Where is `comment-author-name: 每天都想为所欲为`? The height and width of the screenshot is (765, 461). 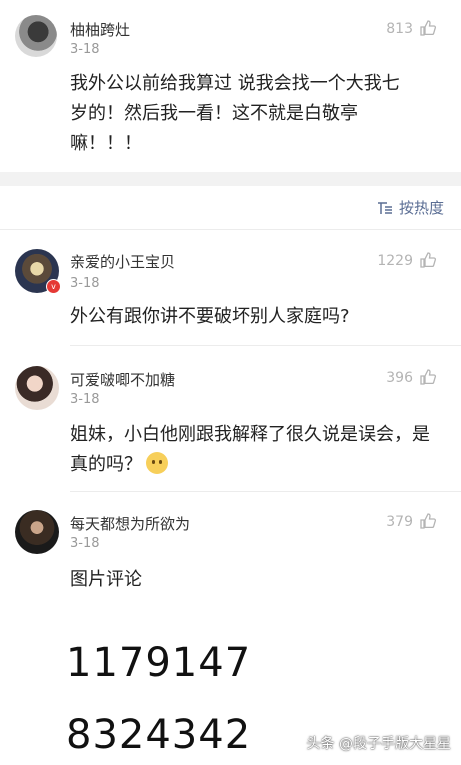
comment-author-name: 每天都想为所欲为 is located at coordinates (130, 523).